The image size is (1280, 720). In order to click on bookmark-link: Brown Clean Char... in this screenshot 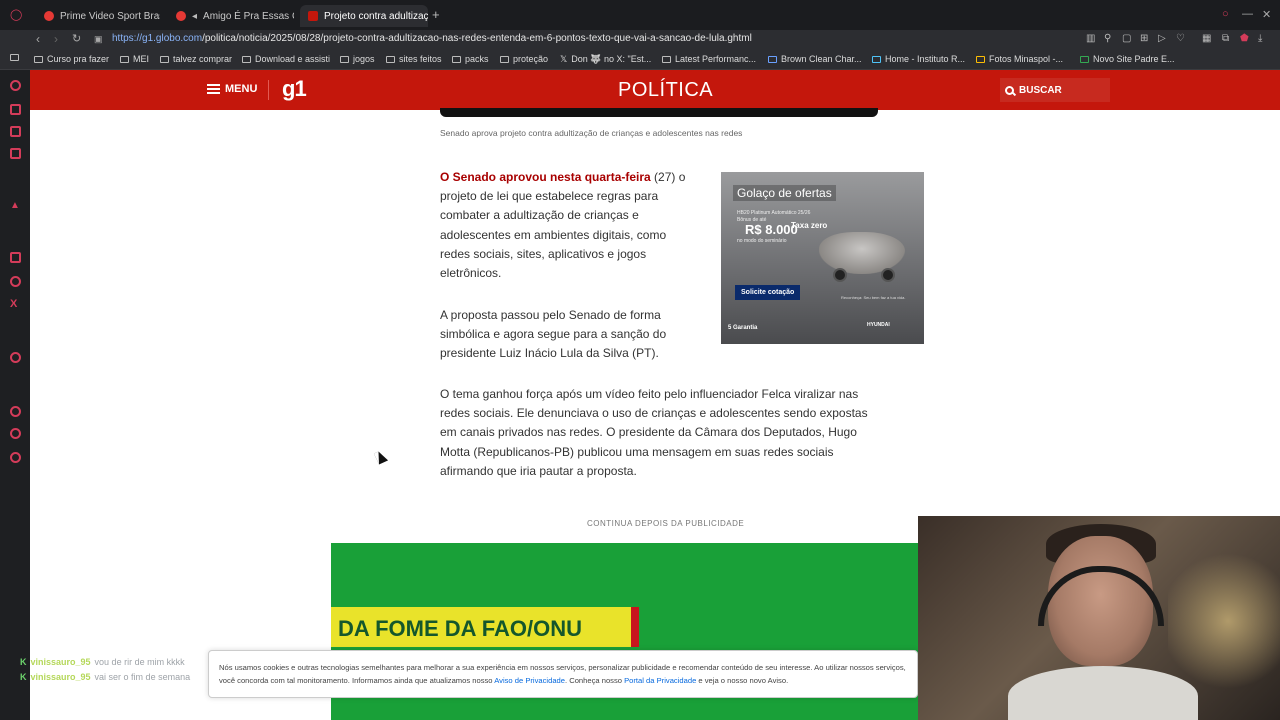, I will do `click(815, 59)`.